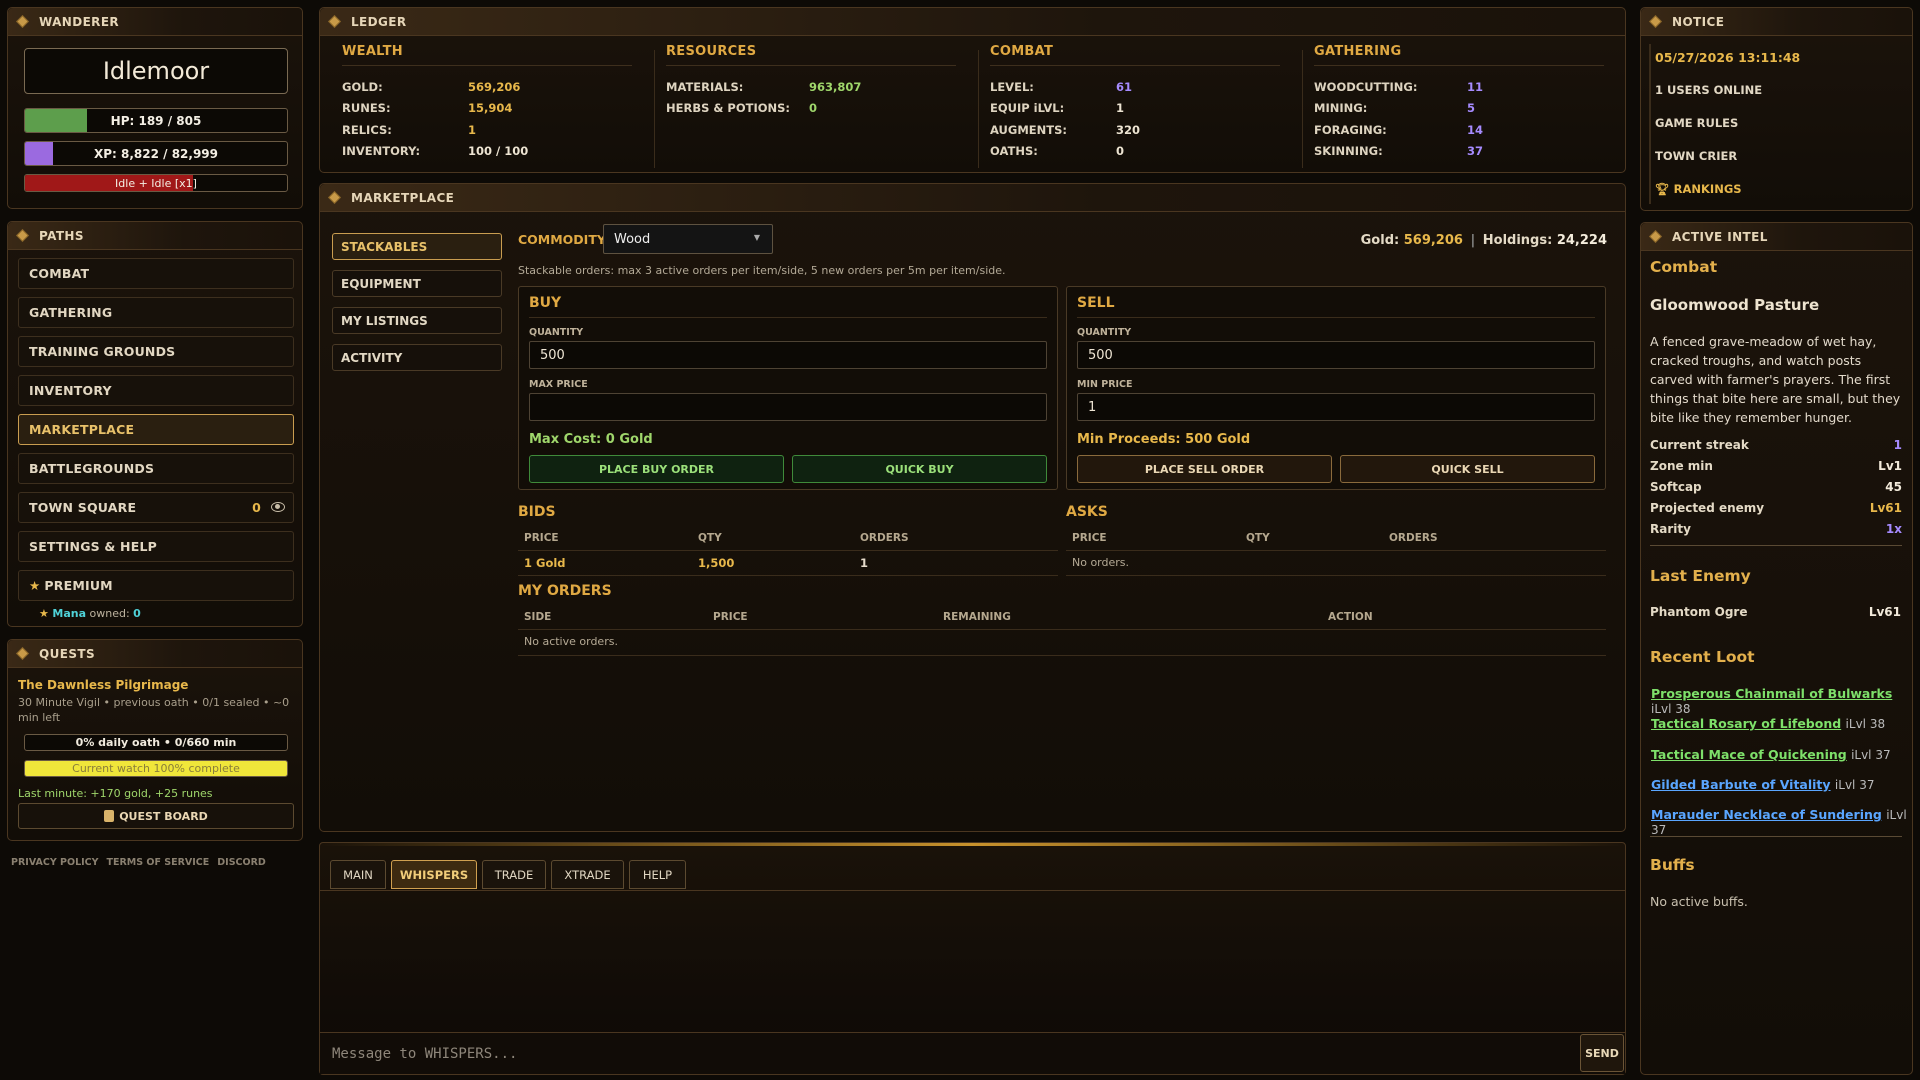  Describe the element at coordinates (1702, 657) in the screenshot. I see `recent-loot-title: Recent Loot` at that location.